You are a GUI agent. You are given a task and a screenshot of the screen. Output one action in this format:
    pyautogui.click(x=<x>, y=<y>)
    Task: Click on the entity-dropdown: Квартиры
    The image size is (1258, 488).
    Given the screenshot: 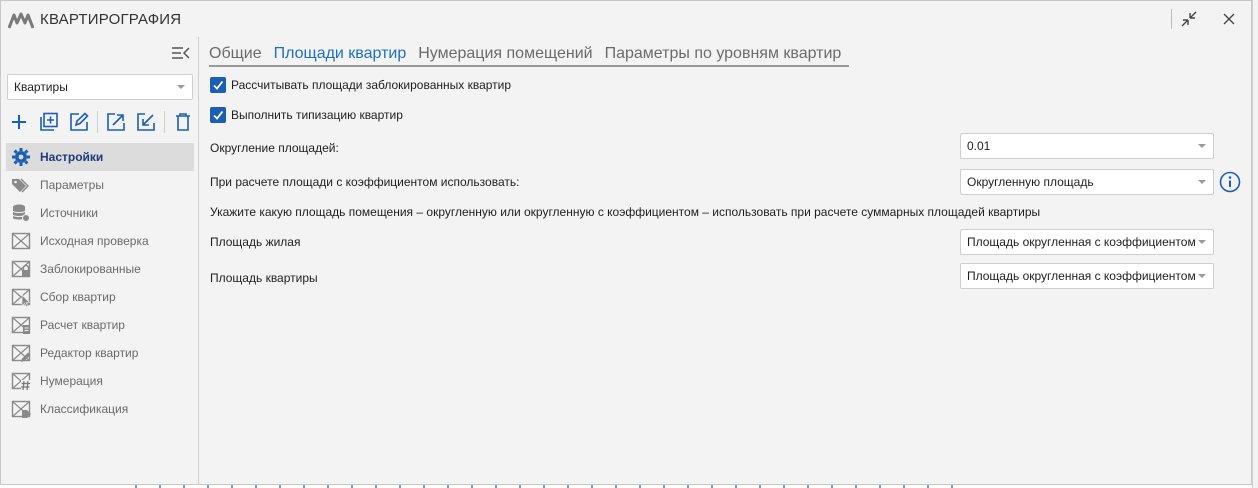 What is the action you would take?
    pyautogui.click(x=100, y=87)
    